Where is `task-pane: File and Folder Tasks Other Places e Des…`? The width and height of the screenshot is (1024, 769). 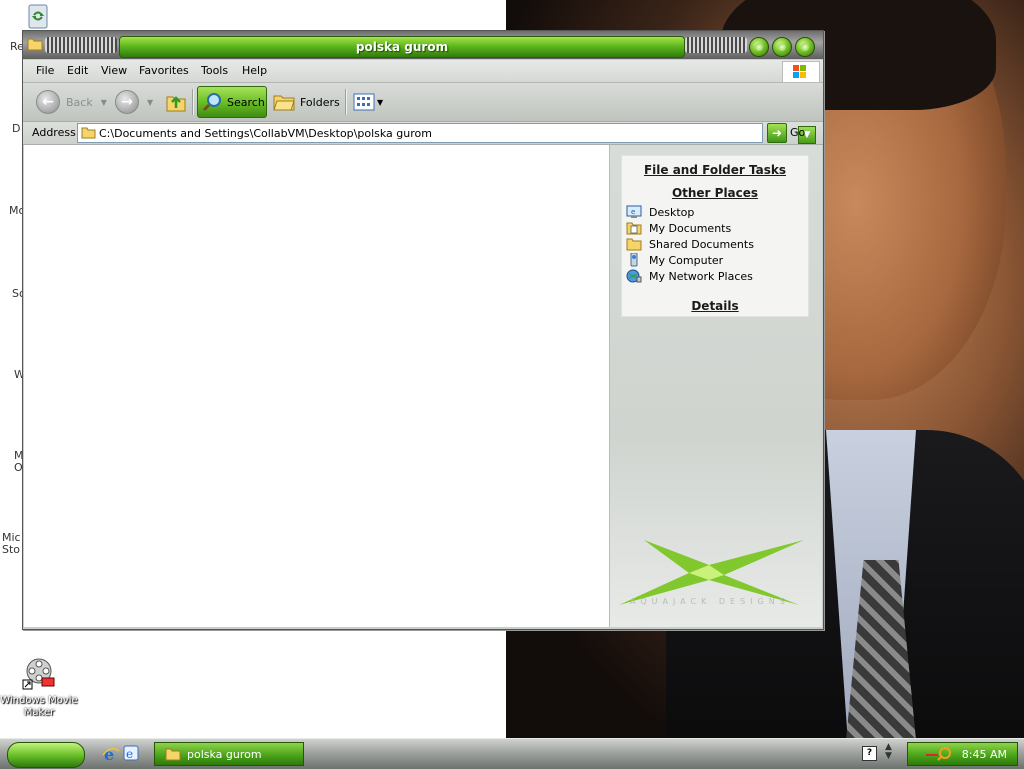 task-pane: File and Folder Tasks Other Places e Des… is located at coordinates (715, 386).